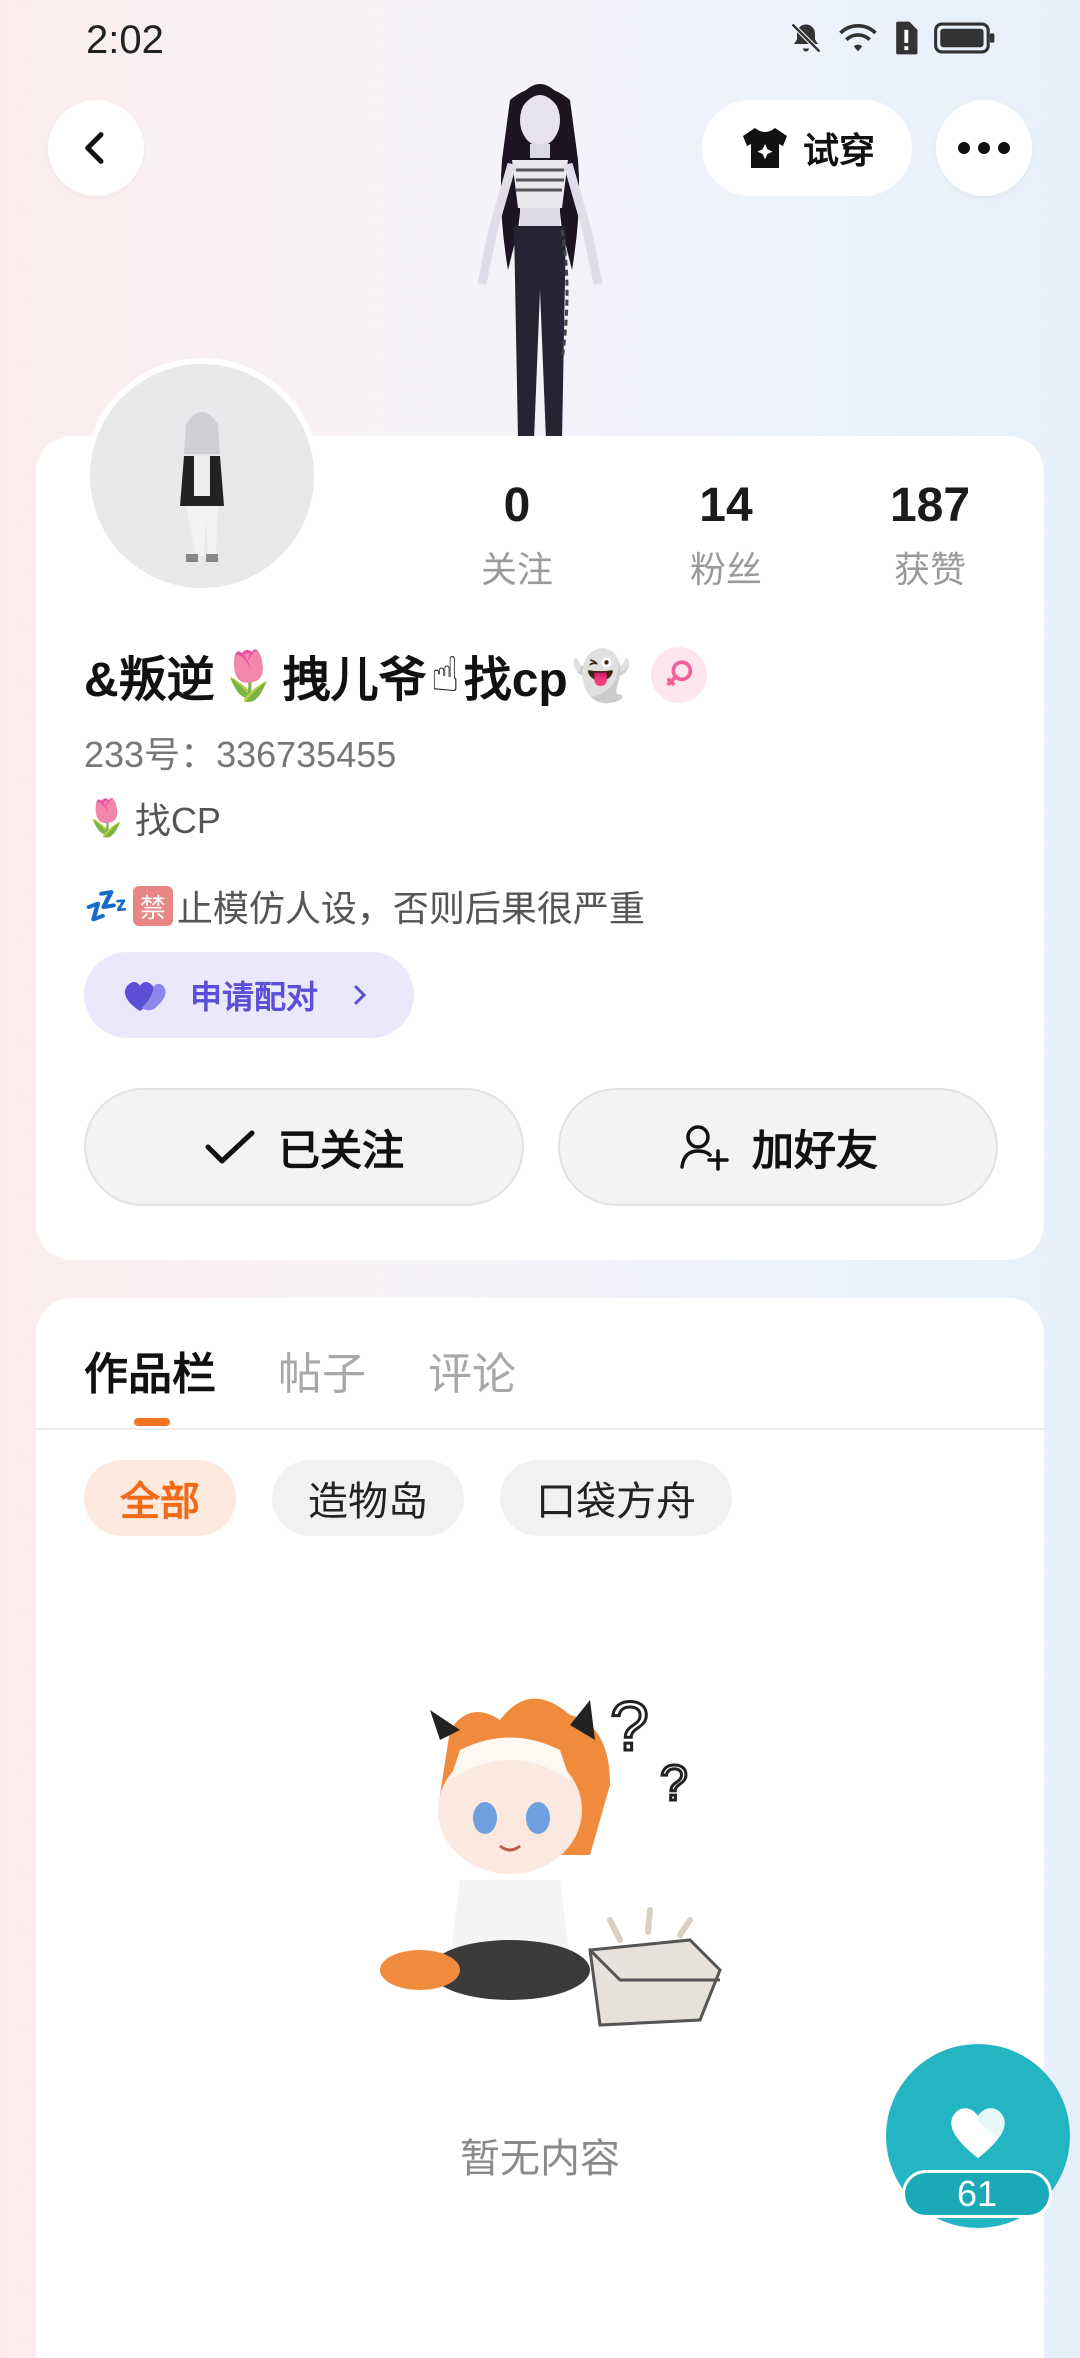  What do you see at coordinates (704, 1148) in the screenshot?
I see `add-user-icon` at bounding box center [704, 1148].